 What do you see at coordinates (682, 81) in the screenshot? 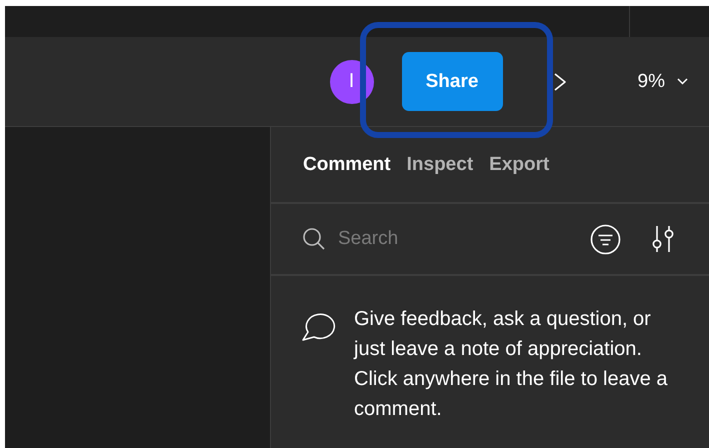
I see `chevron-down-icon` at bounding box center [682, 81].